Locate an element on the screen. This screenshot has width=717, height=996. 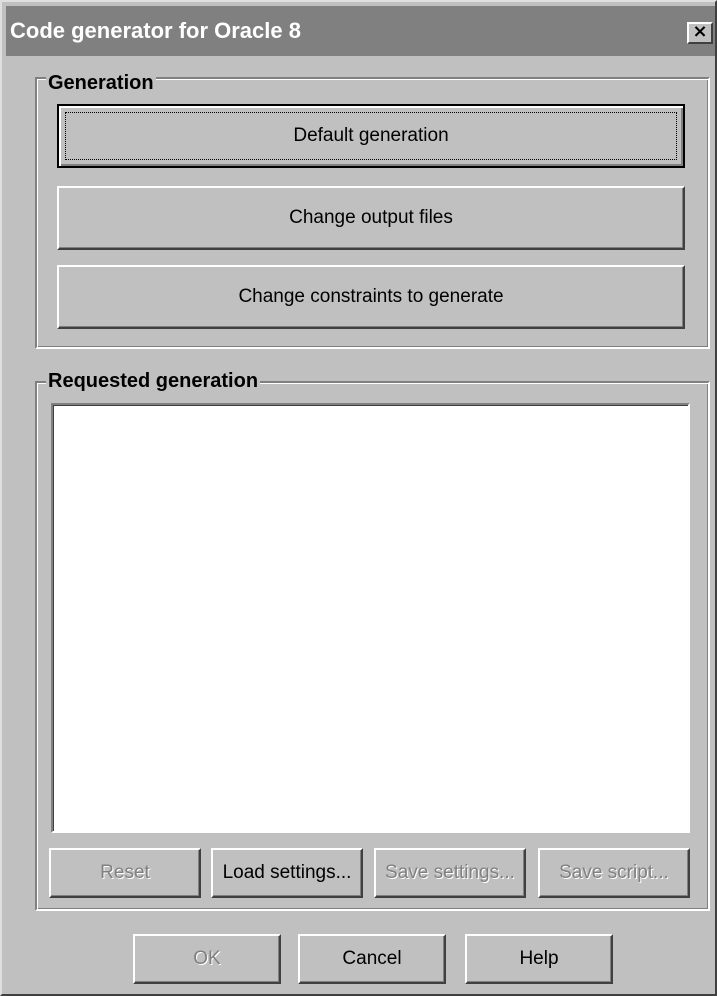
cancel-label: Cancel is located at coordinates (372, 958).